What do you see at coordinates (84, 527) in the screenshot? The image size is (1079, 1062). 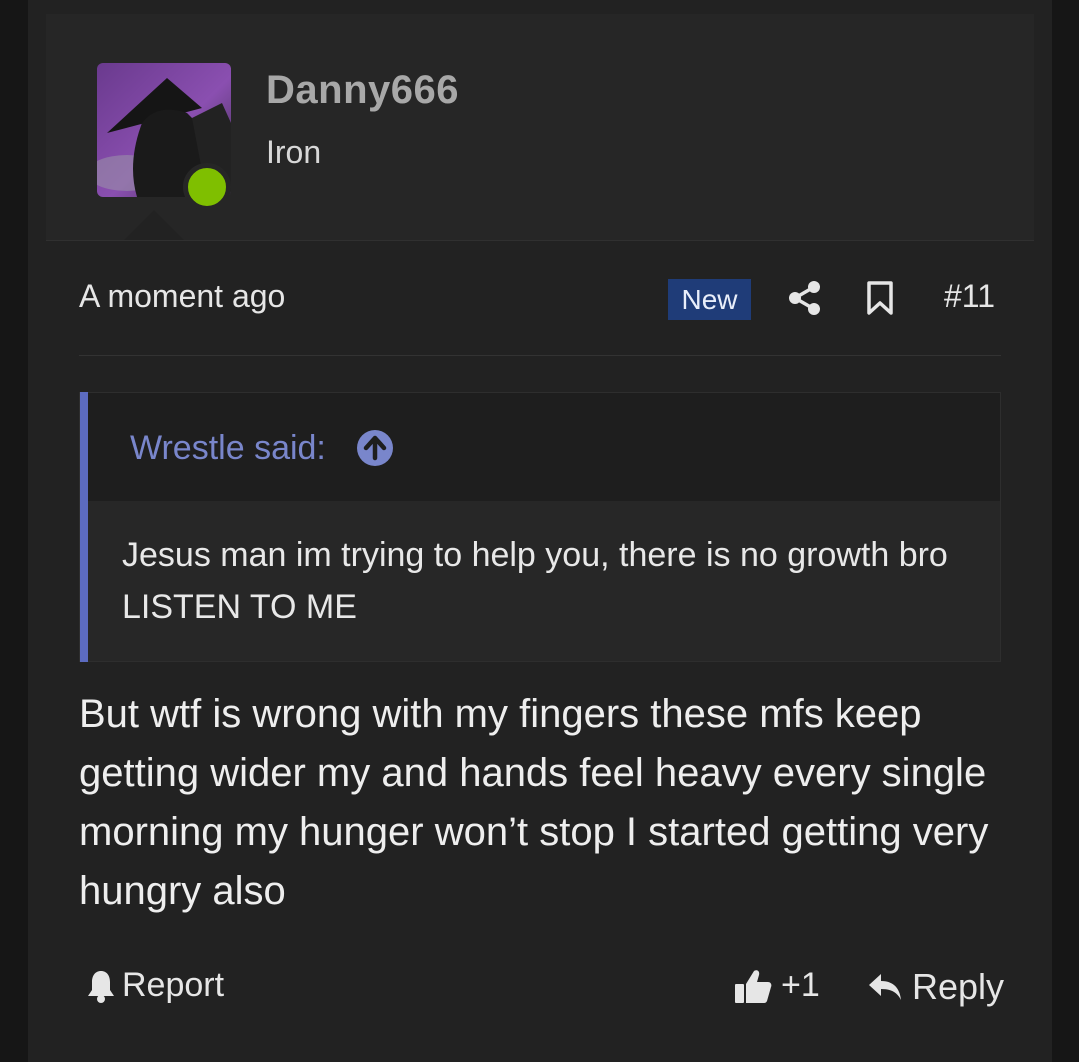 I see `quote-accent-bar` at bounding box center [84, 527].